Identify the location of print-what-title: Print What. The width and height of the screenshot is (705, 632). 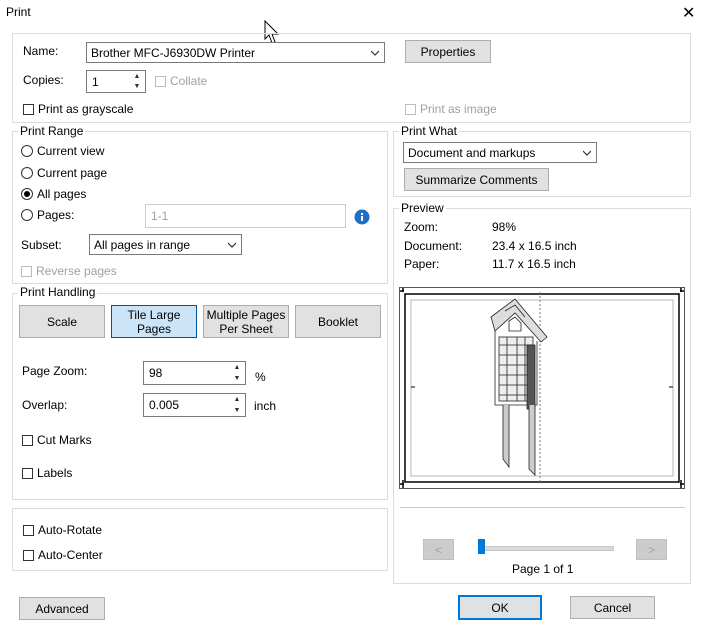
(429, 131).